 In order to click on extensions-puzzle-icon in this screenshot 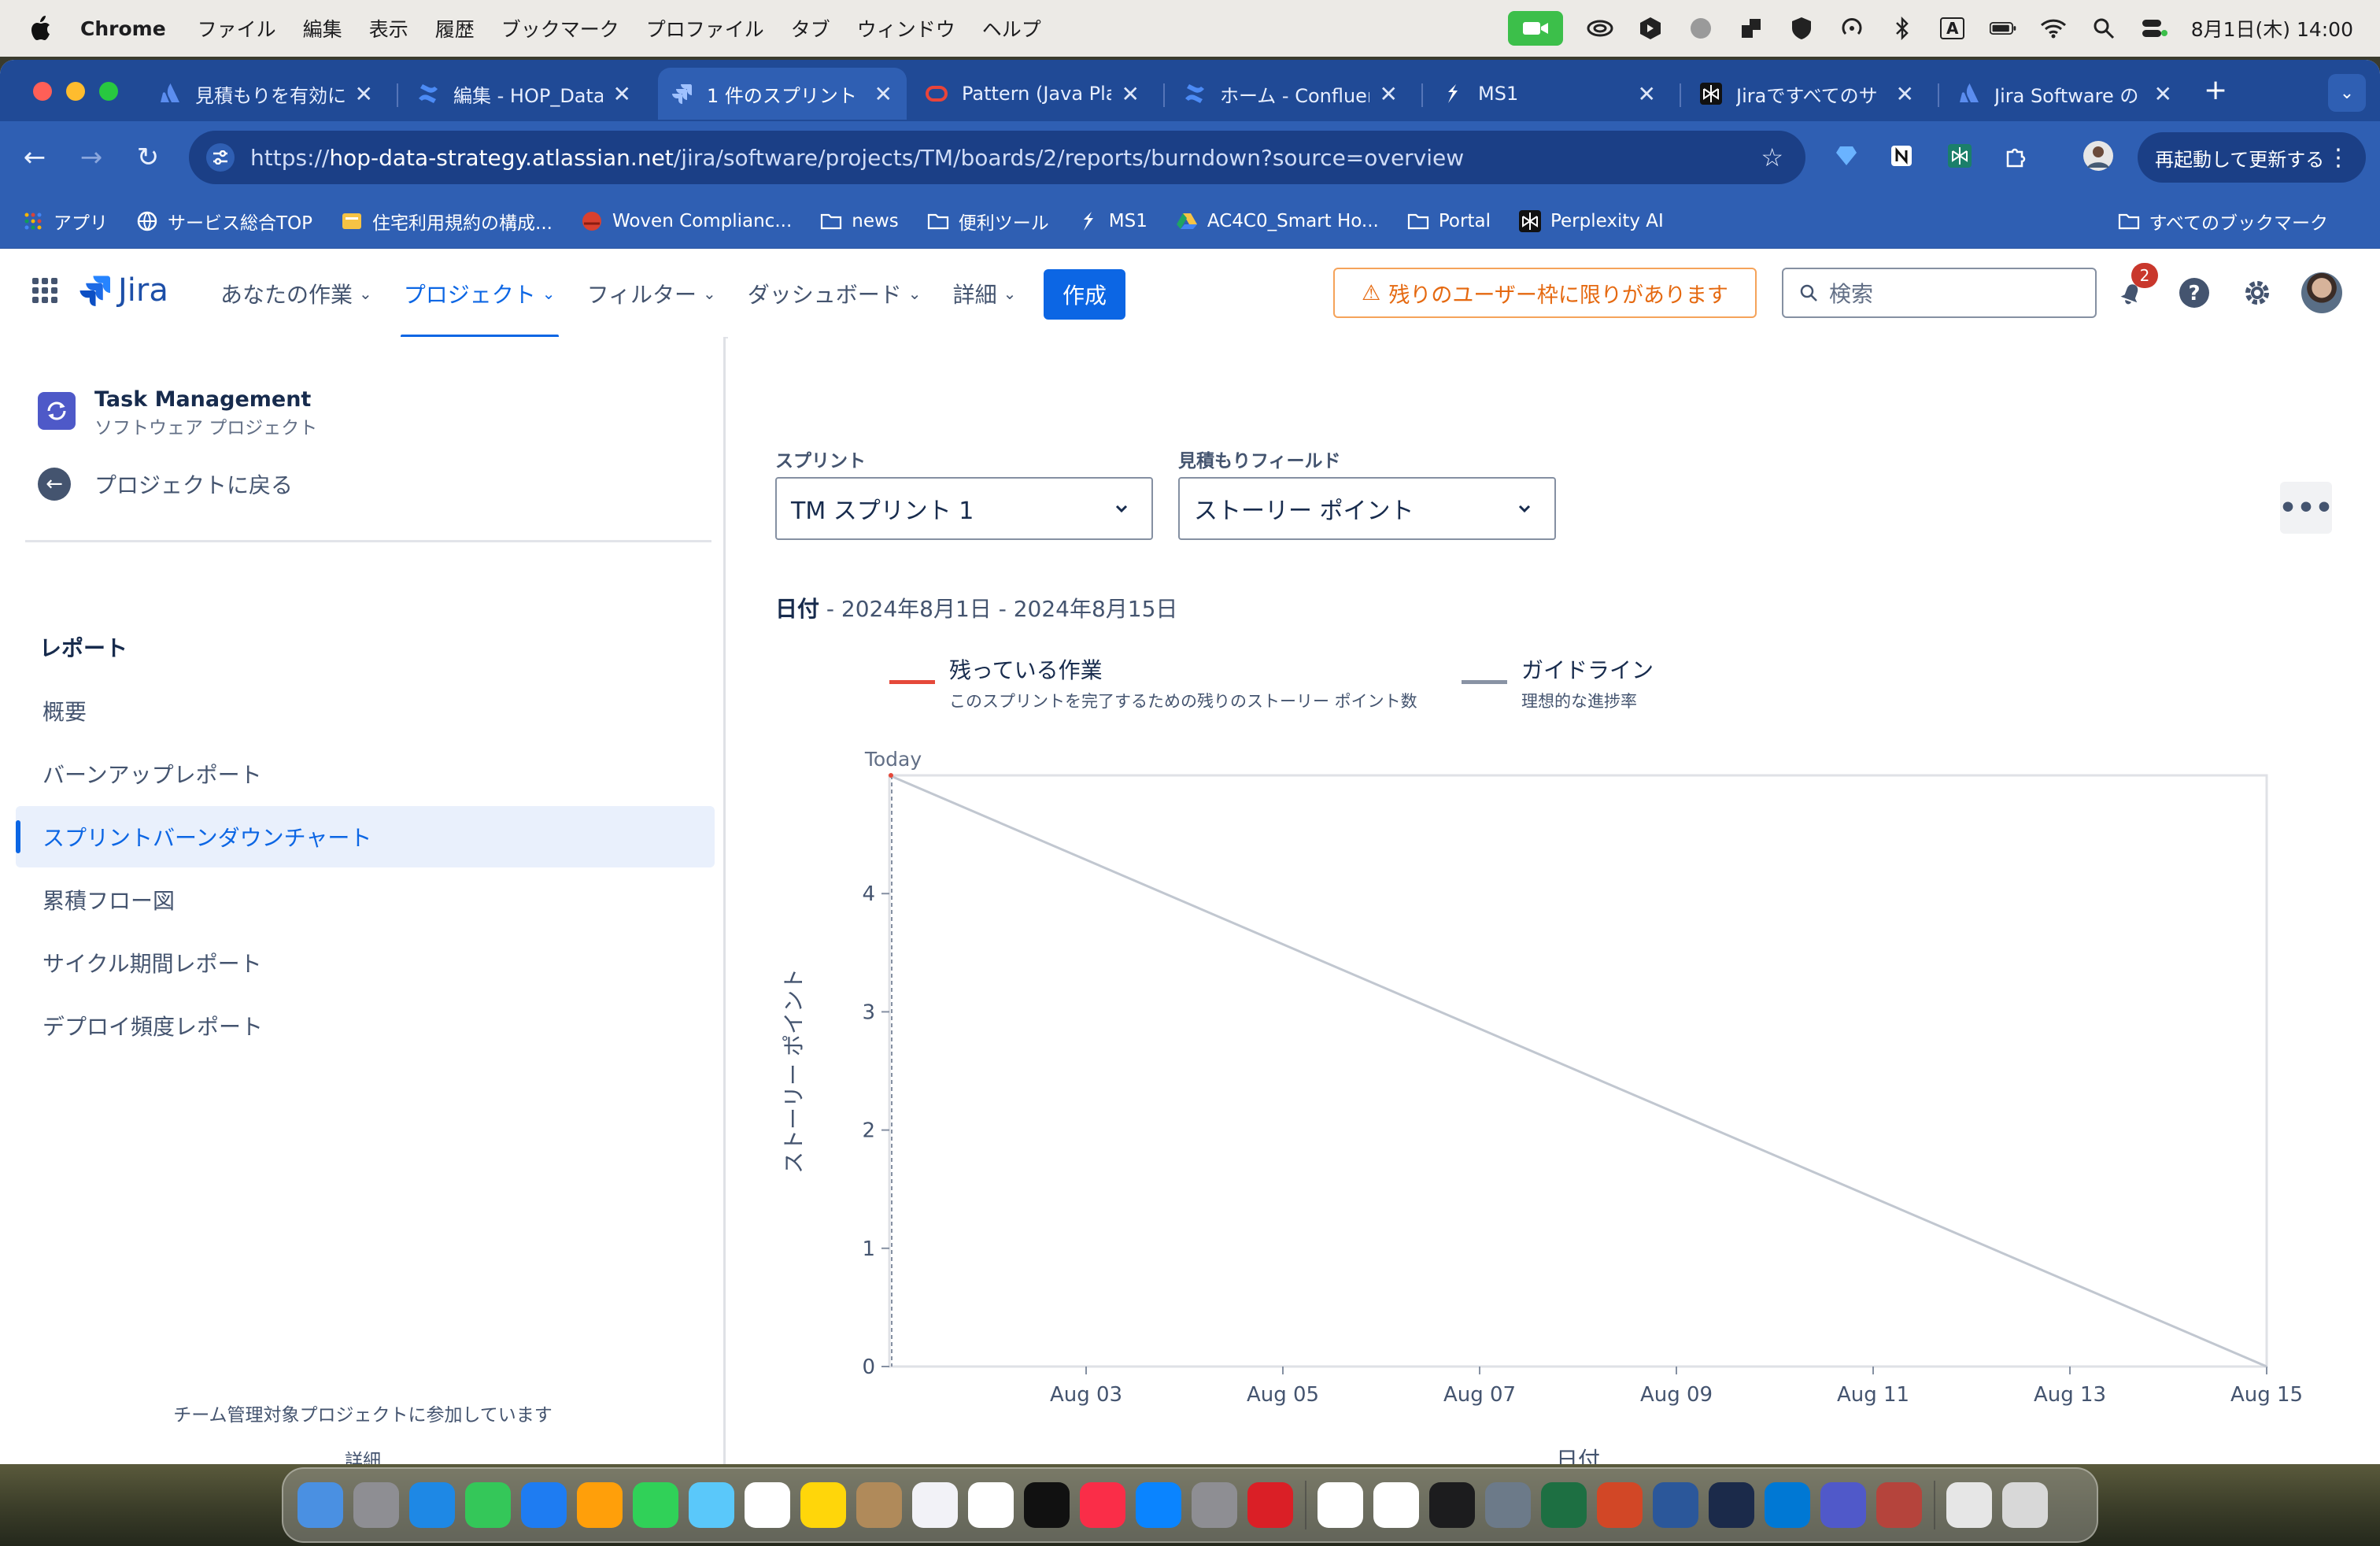, I will do `click(2016, 156)`.